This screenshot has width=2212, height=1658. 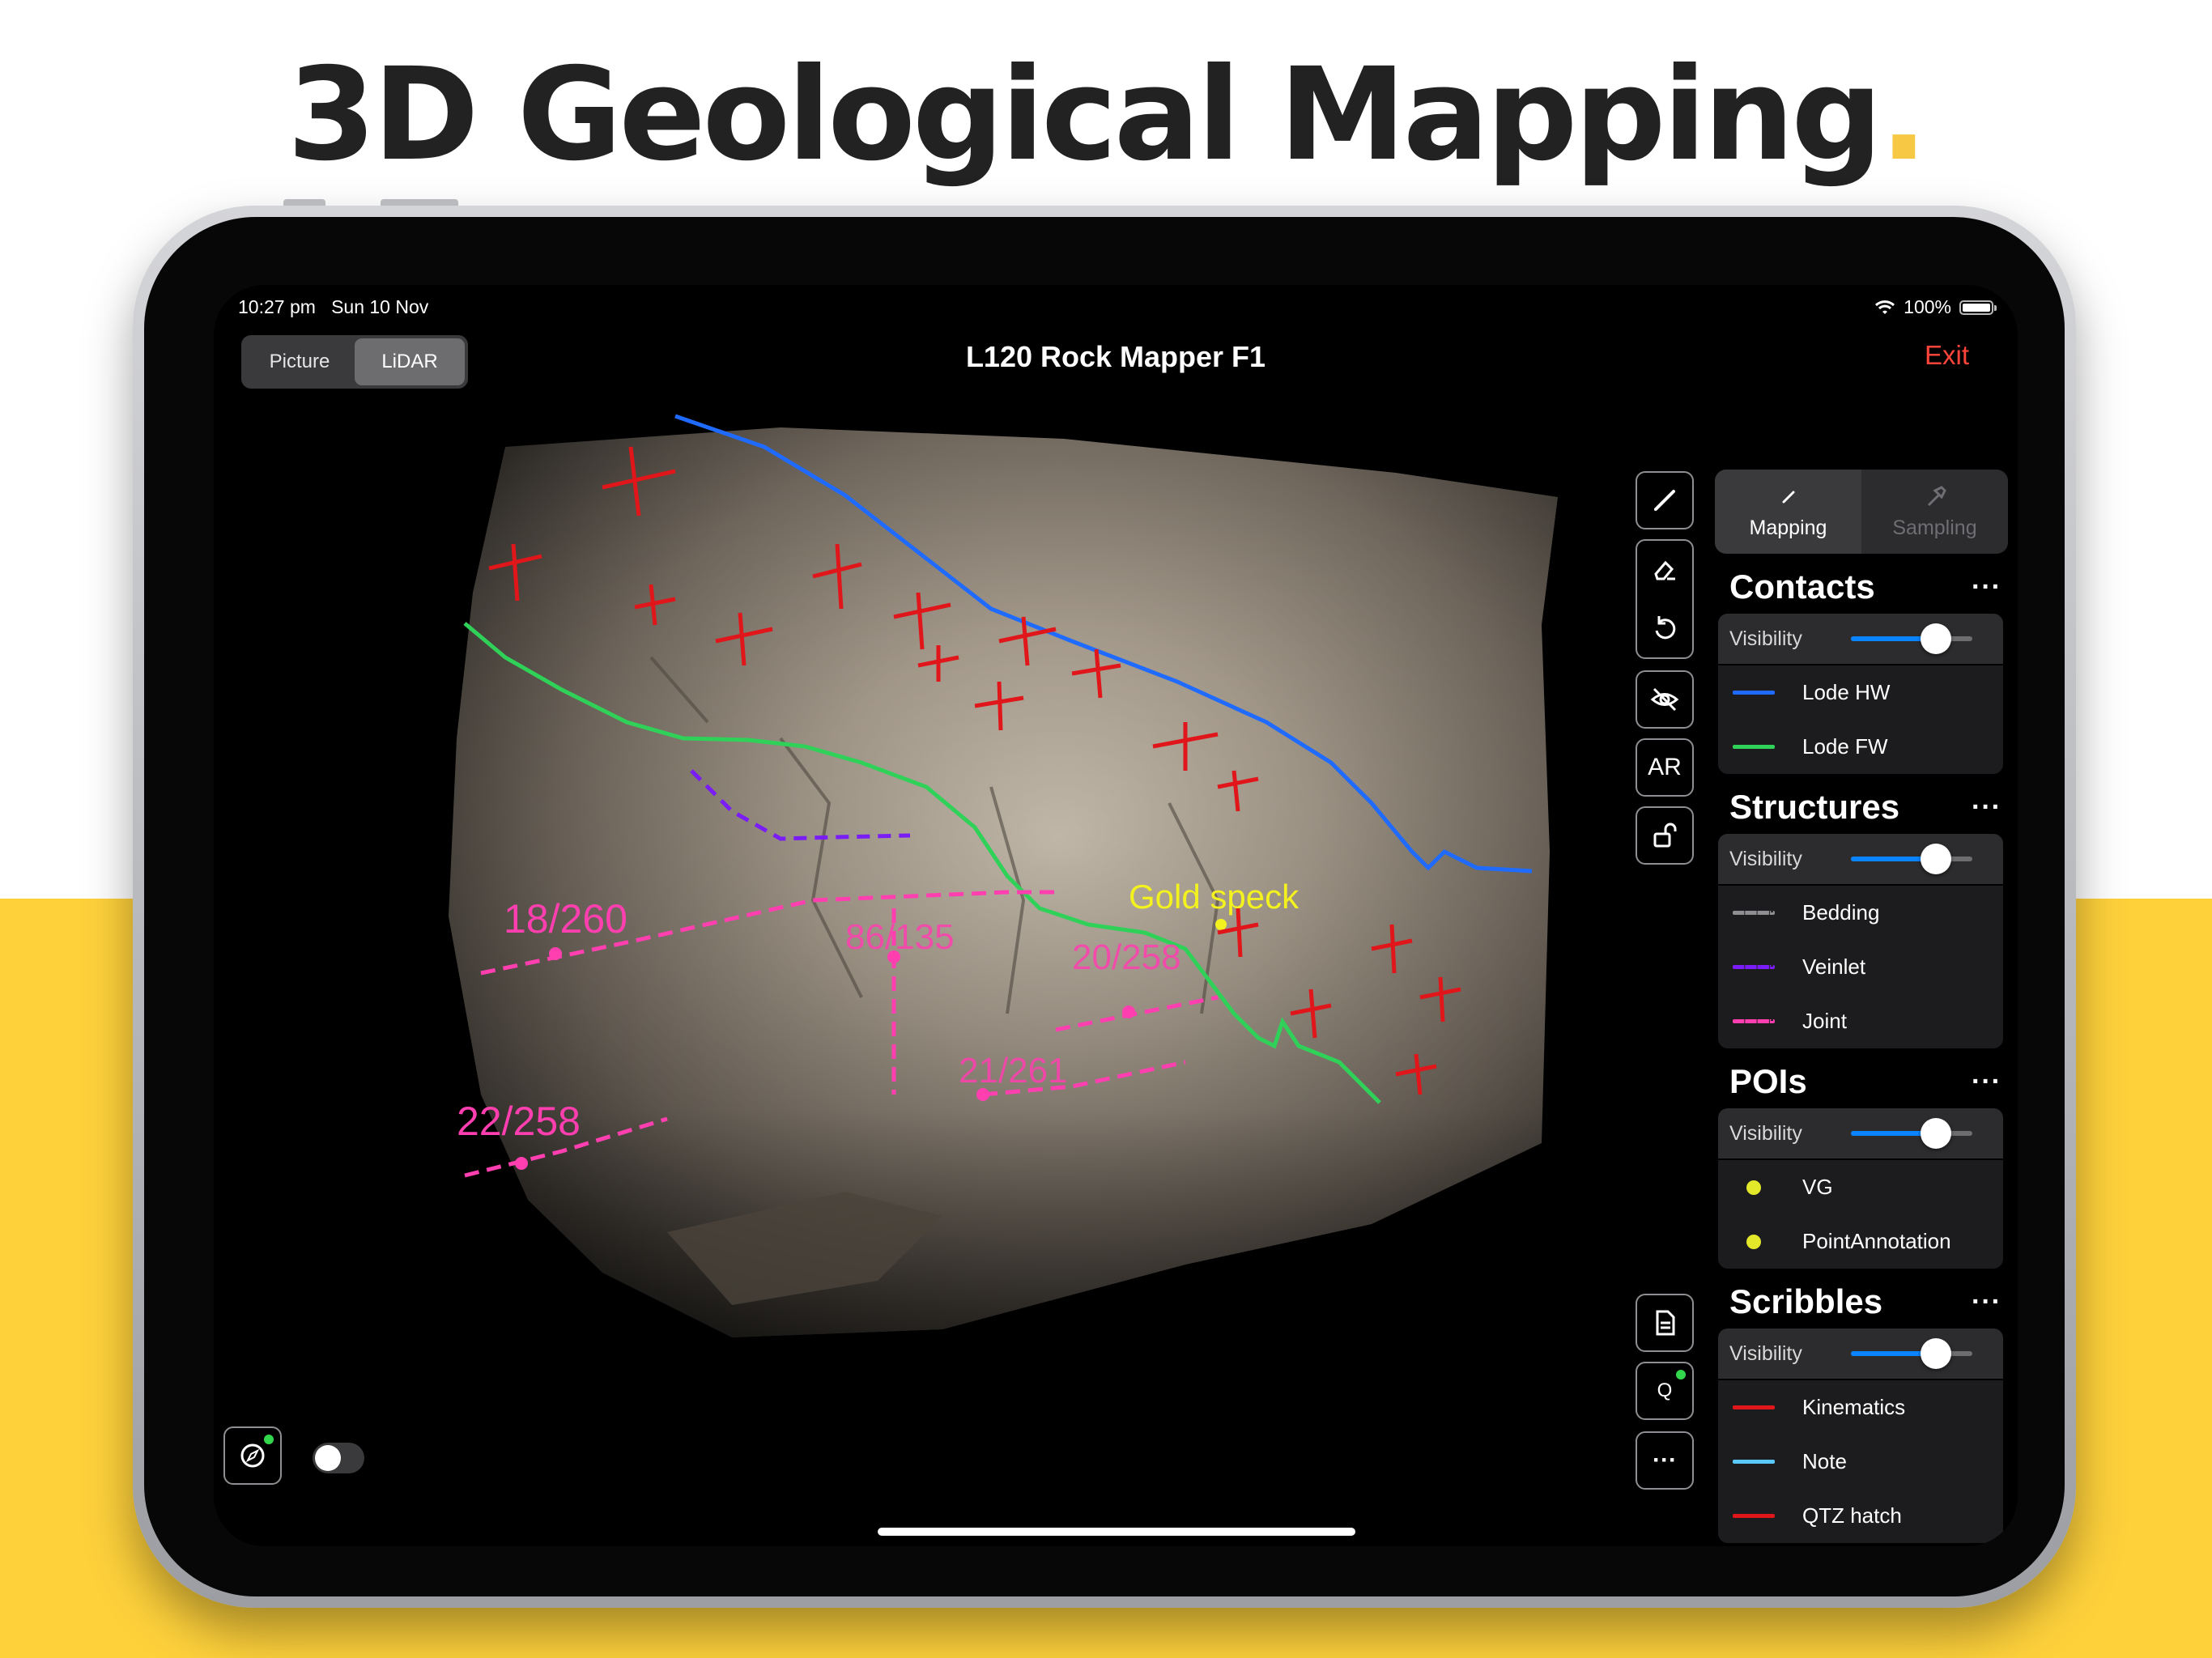 What do you see at coordinates (1928, 306) in the screenshot?
I see `battery-text: 100%` at bounding box center [1928, 306].